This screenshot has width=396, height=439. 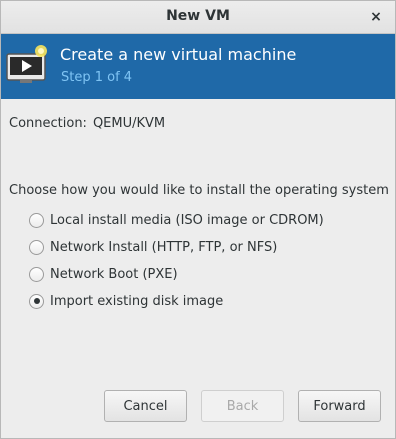 I want to click on radio-local-install-media: Local install media (ISO image or CDROM), so click(x=176, y=220).